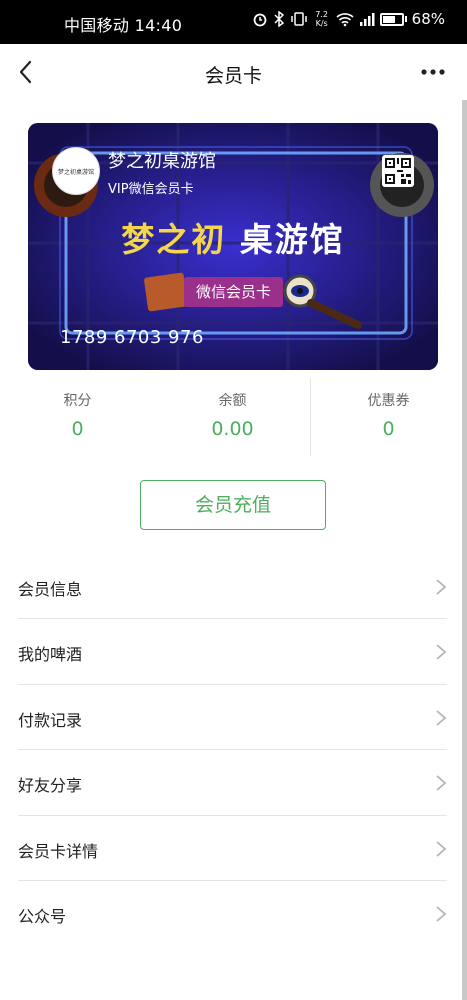 This screenshot has width=467, height=1000. I want to click on store-logo: 梦之初桌游馆, so click(76, 171).